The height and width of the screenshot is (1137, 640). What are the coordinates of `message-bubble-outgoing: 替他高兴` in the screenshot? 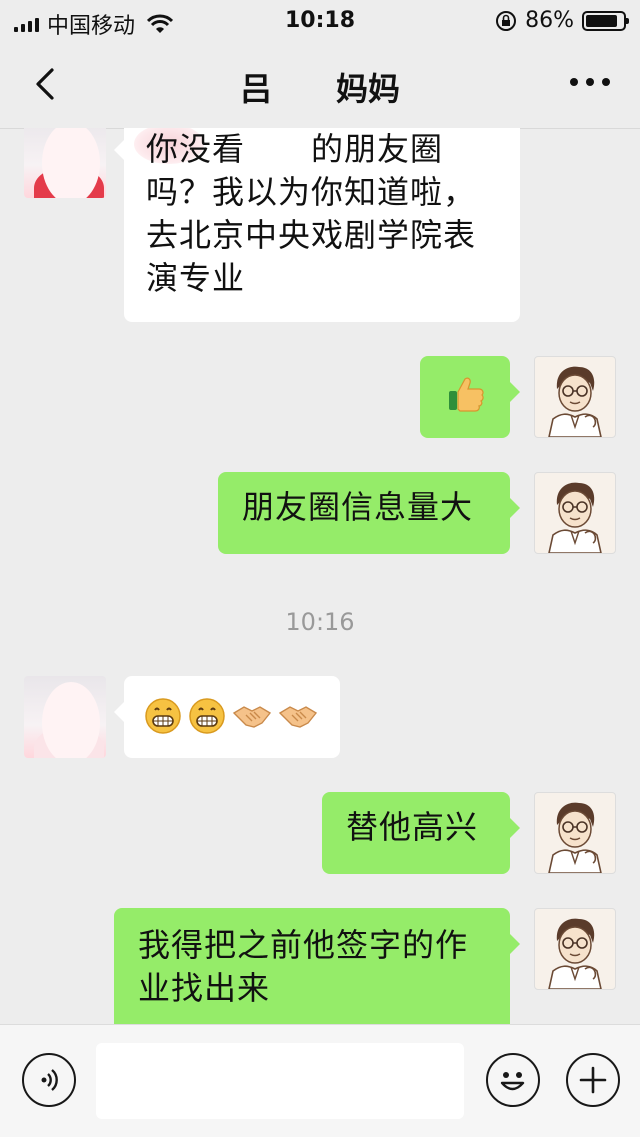 It's located at (421, 833).